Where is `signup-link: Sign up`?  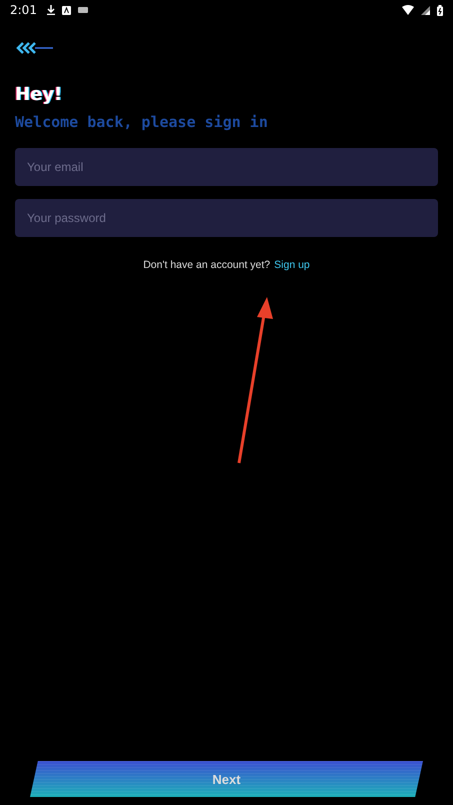
signup-link: Sign up is located at coordinates (292, 265).